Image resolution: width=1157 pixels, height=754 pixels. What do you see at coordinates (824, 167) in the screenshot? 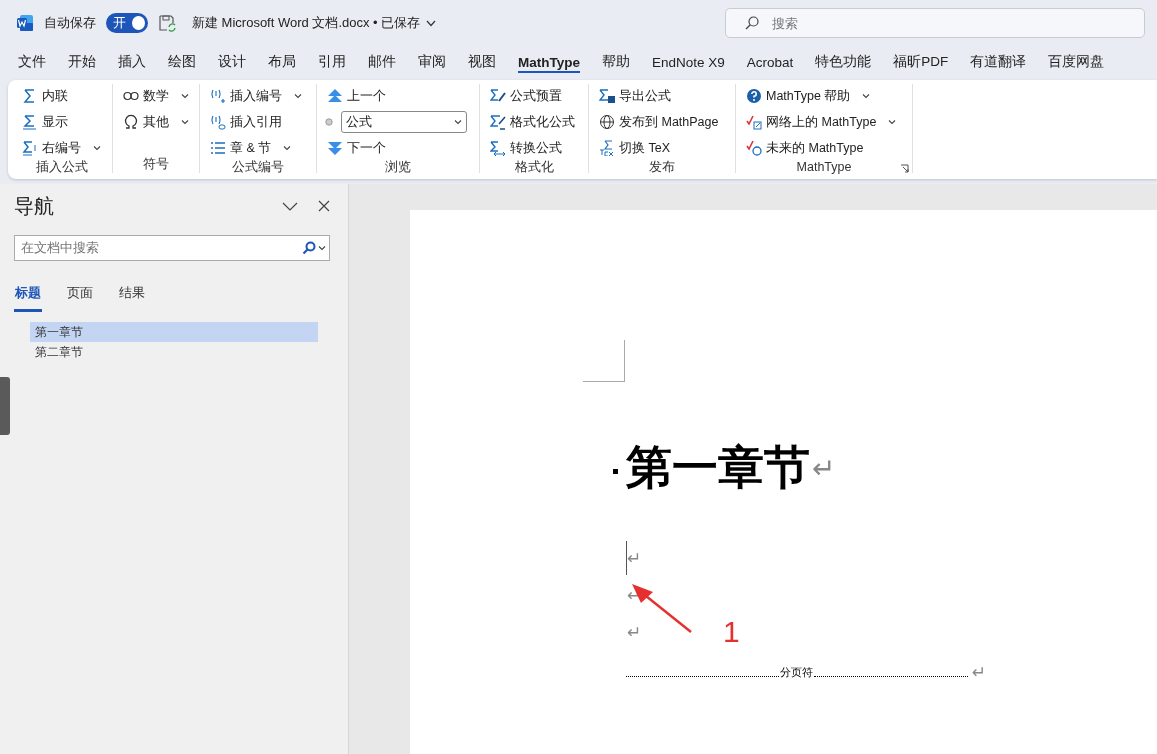
I see `group-label: MathType` at bounding box center [824, 167].